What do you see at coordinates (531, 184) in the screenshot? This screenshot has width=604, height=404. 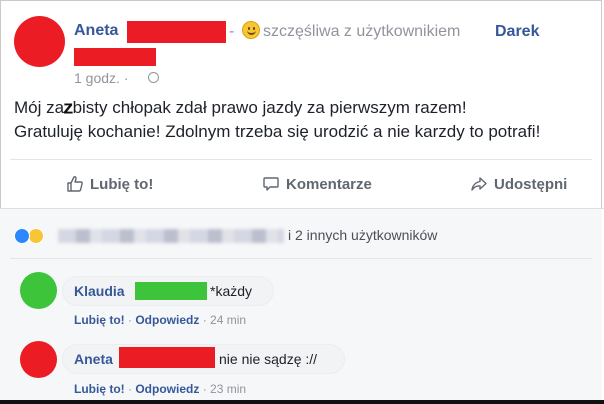 I see `share-label: Udostępni` at bounding box center [531, 184].